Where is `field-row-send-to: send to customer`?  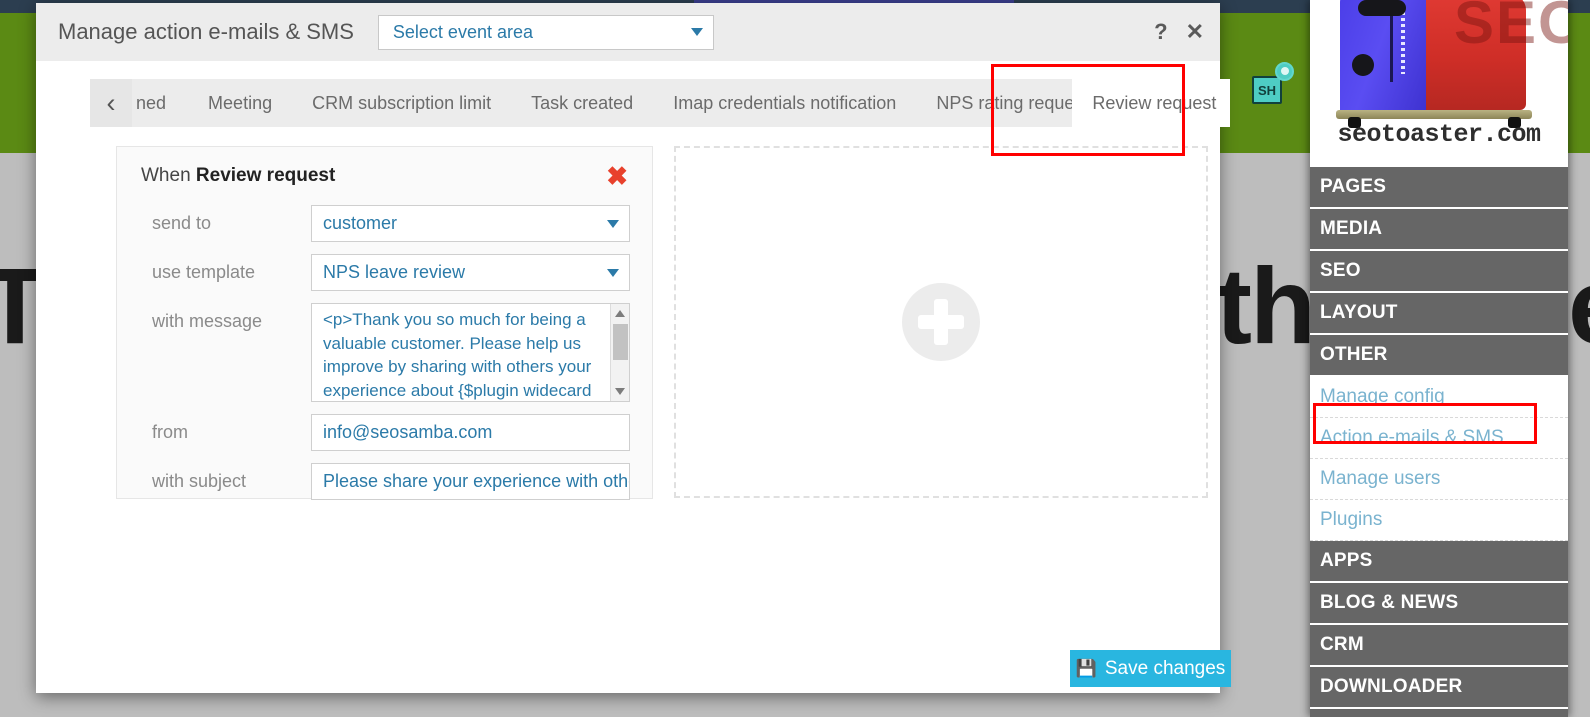 field-row-send-to: send to customer is located at coordinates (379, 223).